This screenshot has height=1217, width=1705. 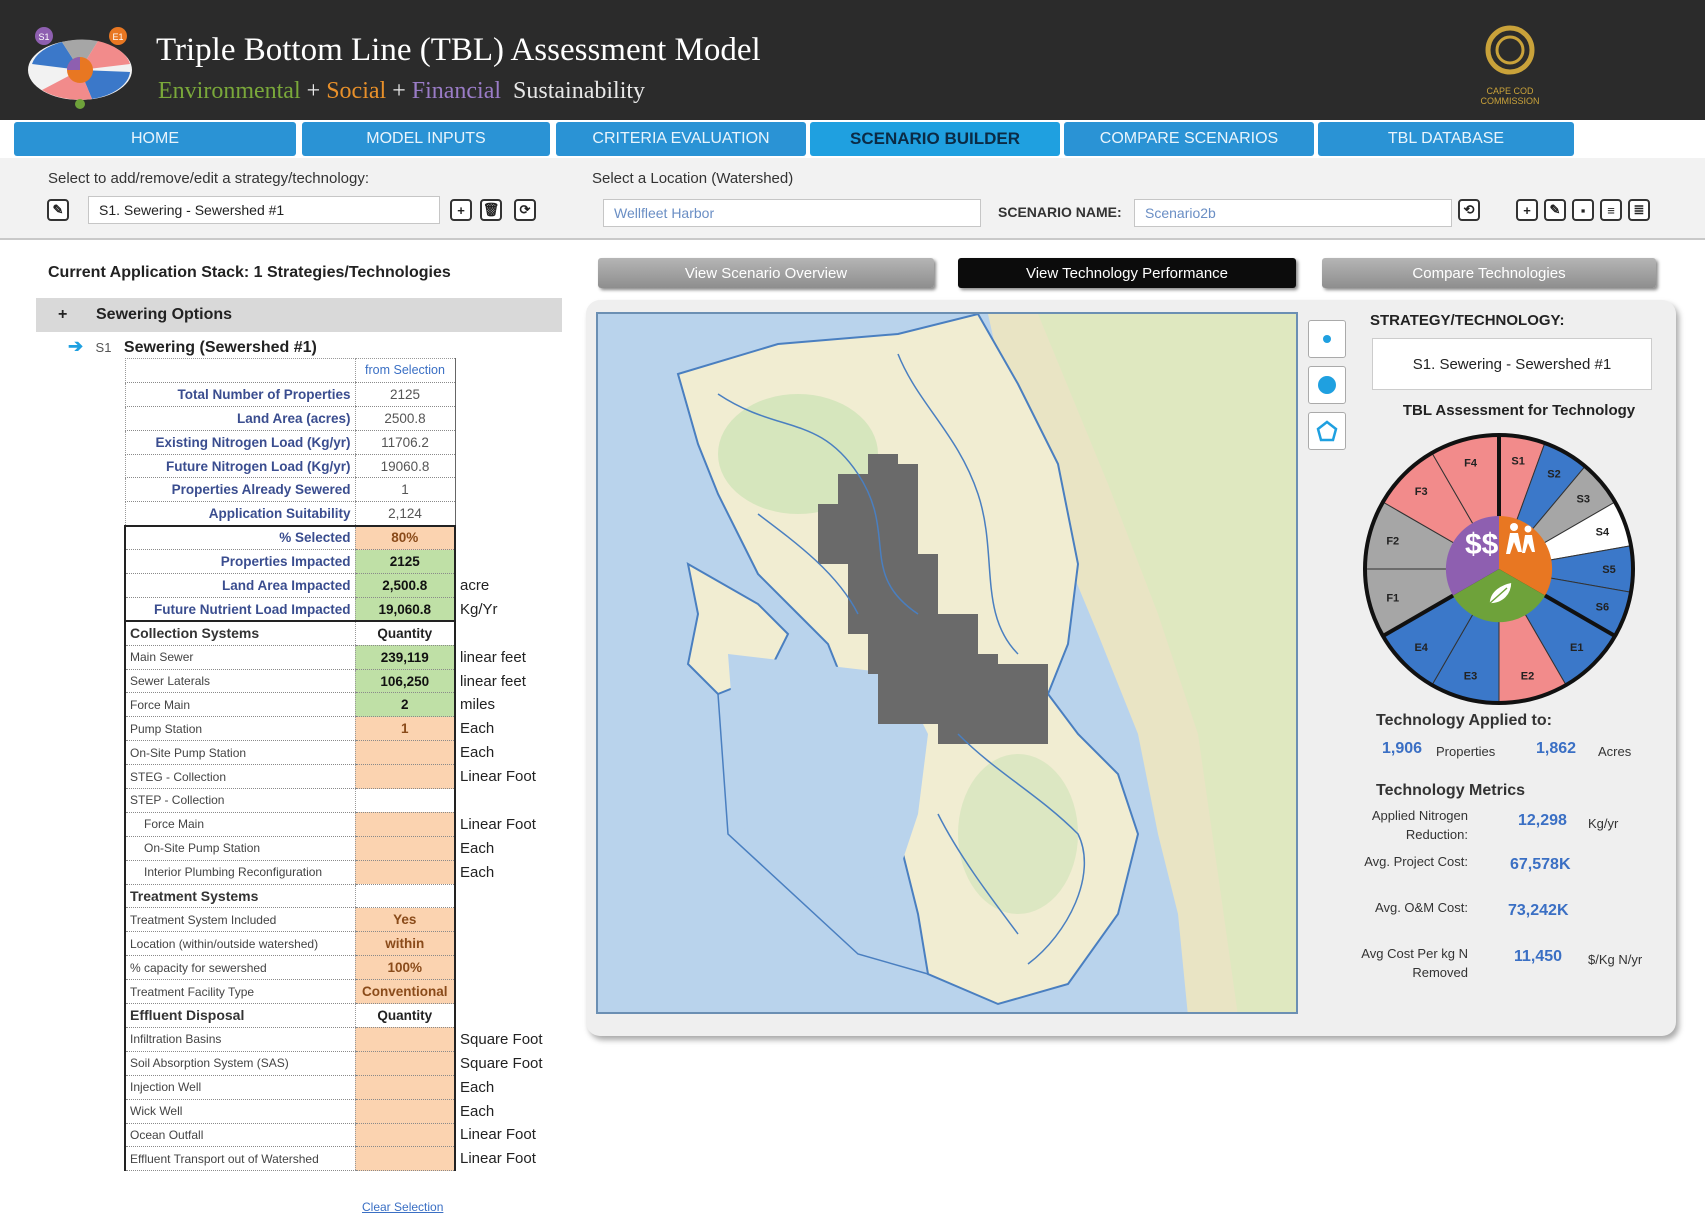 I want to click on wheel-label-s4: S4, so click(x=1603, y=532).